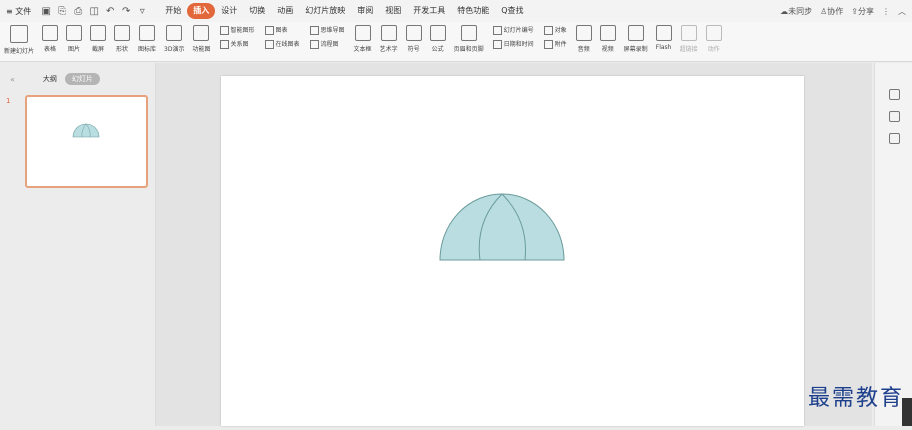  I want to click on more-icon: ⋮, so click(886, 11).